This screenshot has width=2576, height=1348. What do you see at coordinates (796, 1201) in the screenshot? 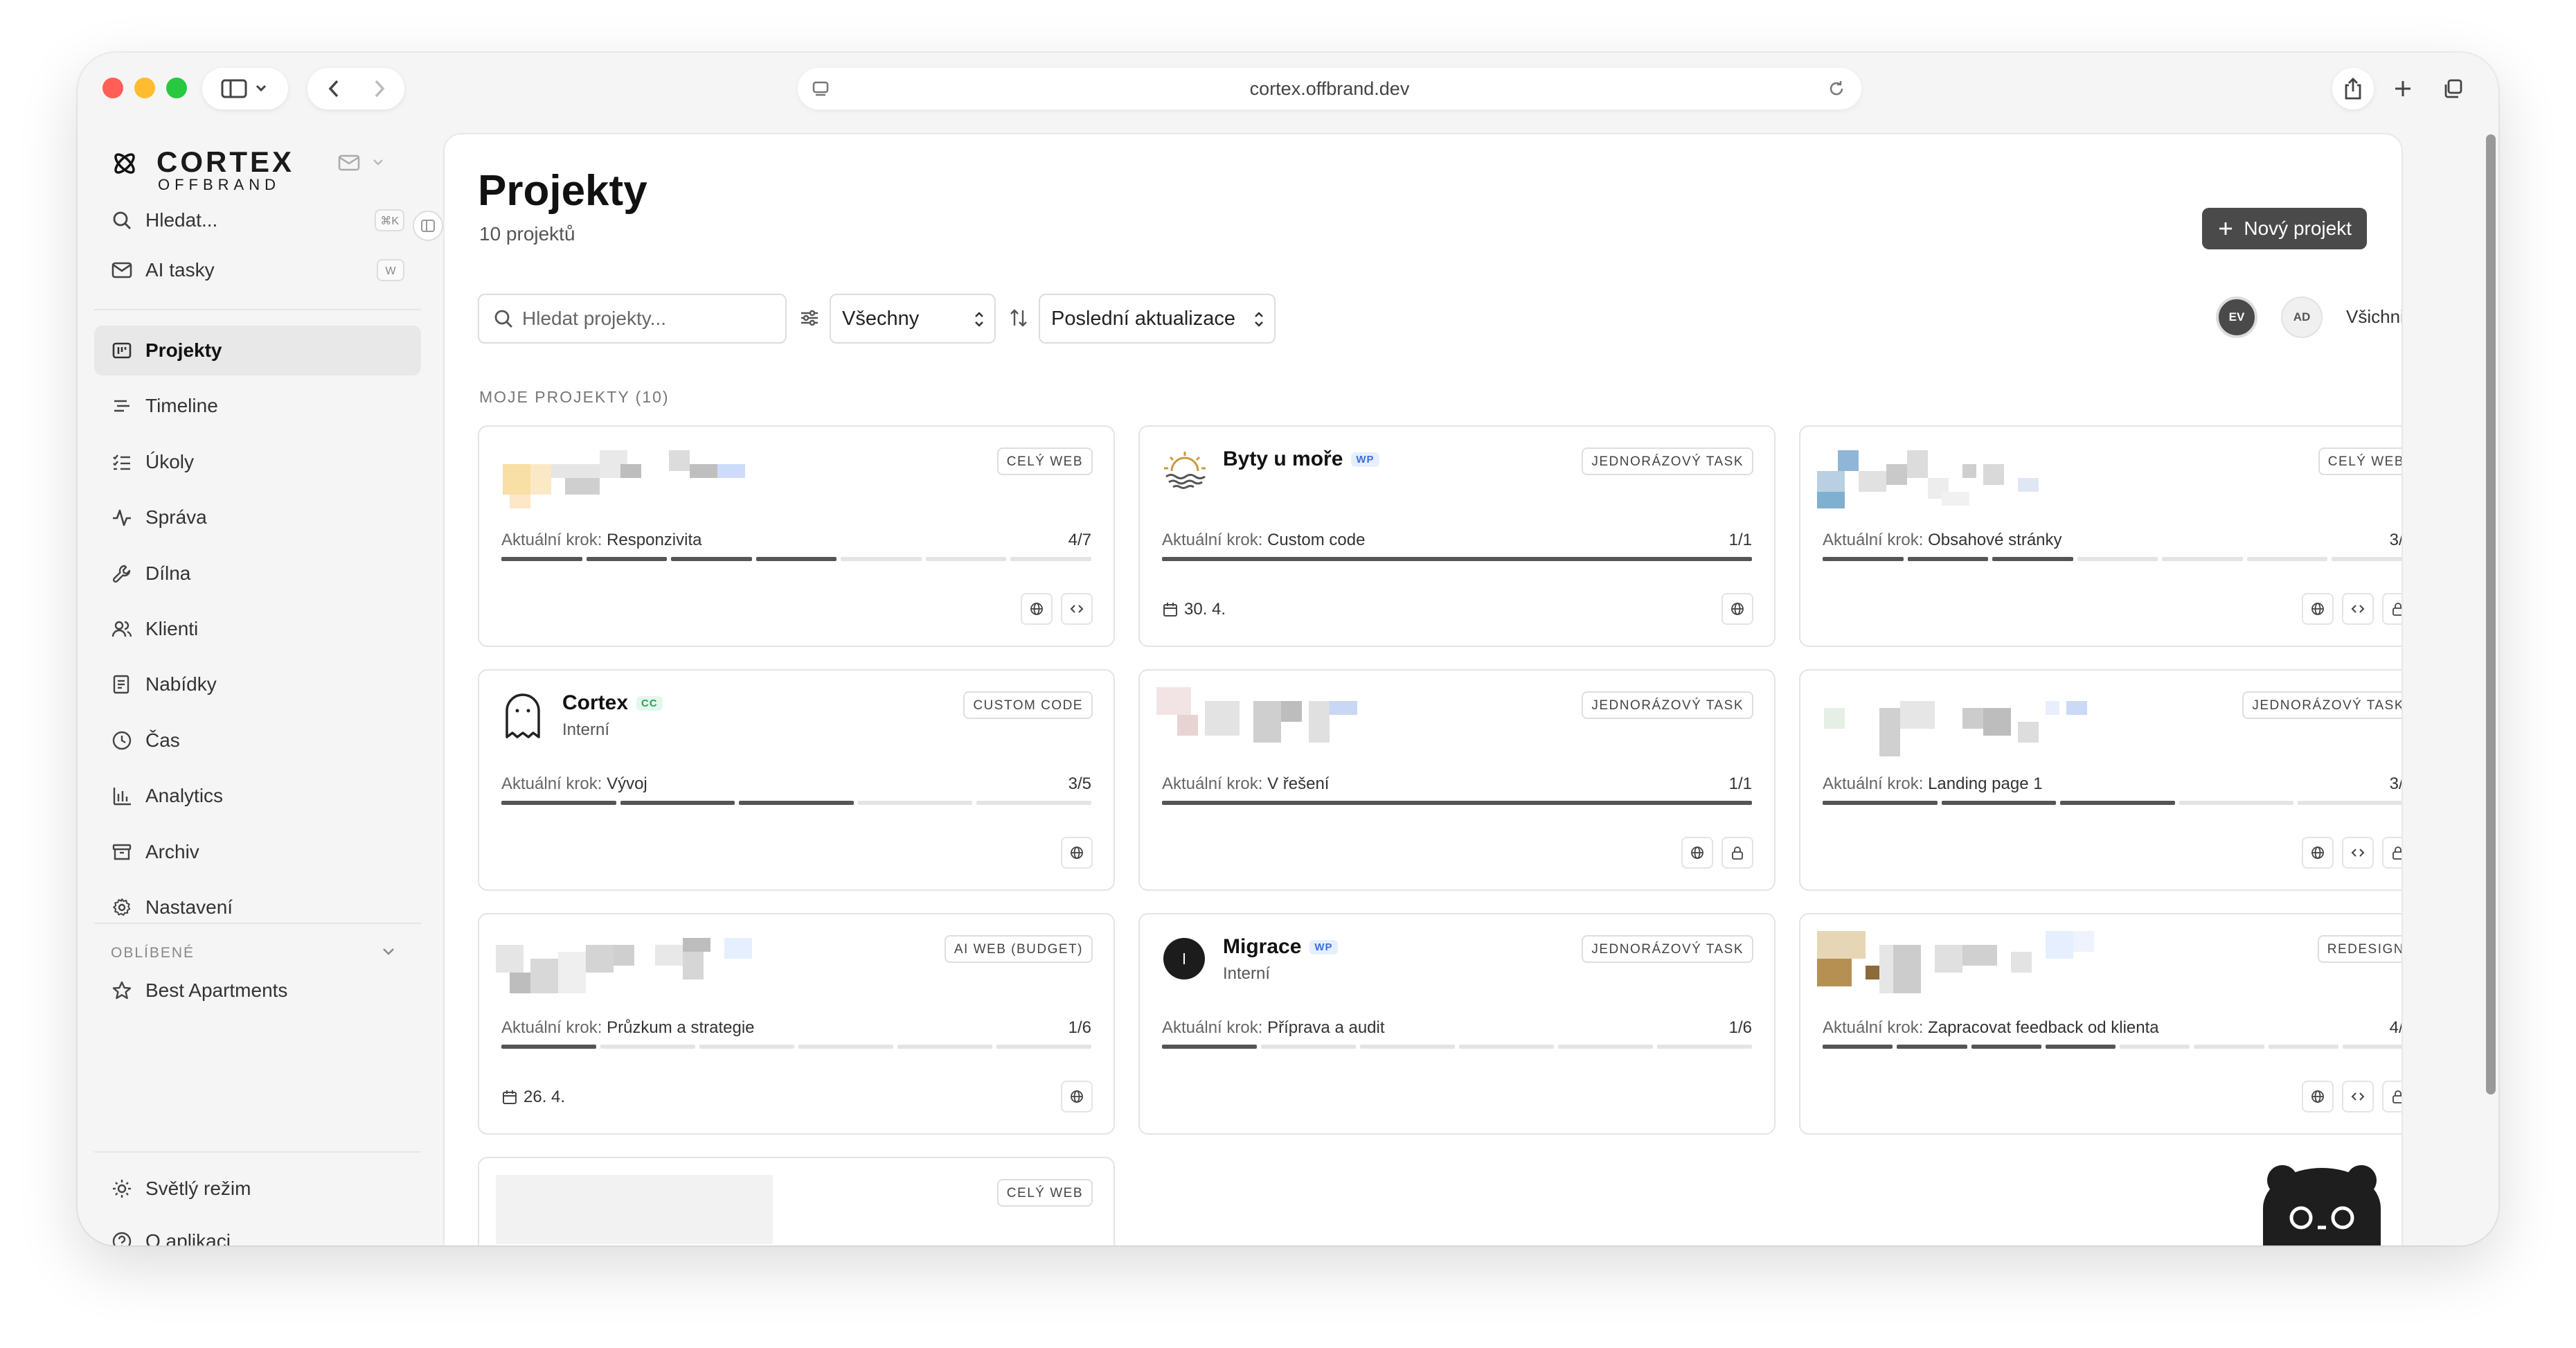
I see `project-card: CELÝ WEB` at bounding box center [796, 1201].